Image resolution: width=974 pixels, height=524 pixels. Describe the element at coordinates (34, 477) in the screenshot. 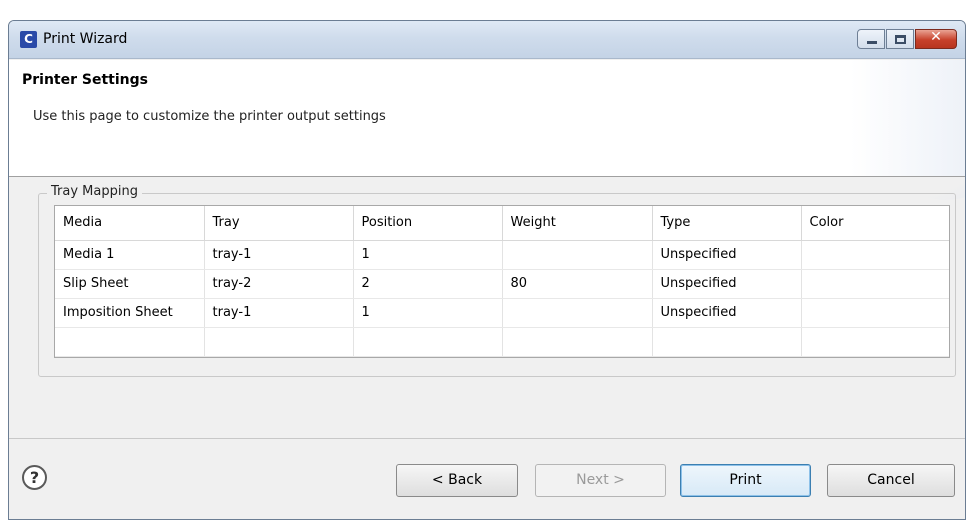

I see `help-icon: ?` at that location.